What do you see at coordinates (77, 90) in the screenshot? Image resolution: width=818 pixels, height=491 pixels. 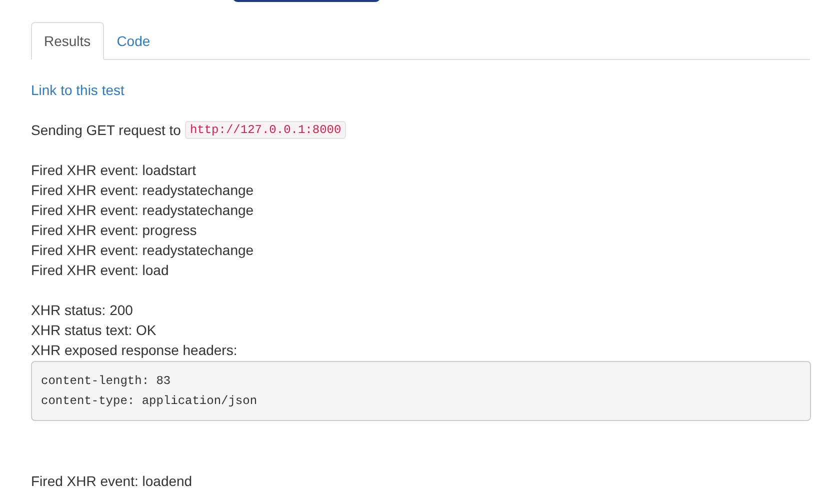 I see `test-link: Link to this test` at bounding box center [77, 90].